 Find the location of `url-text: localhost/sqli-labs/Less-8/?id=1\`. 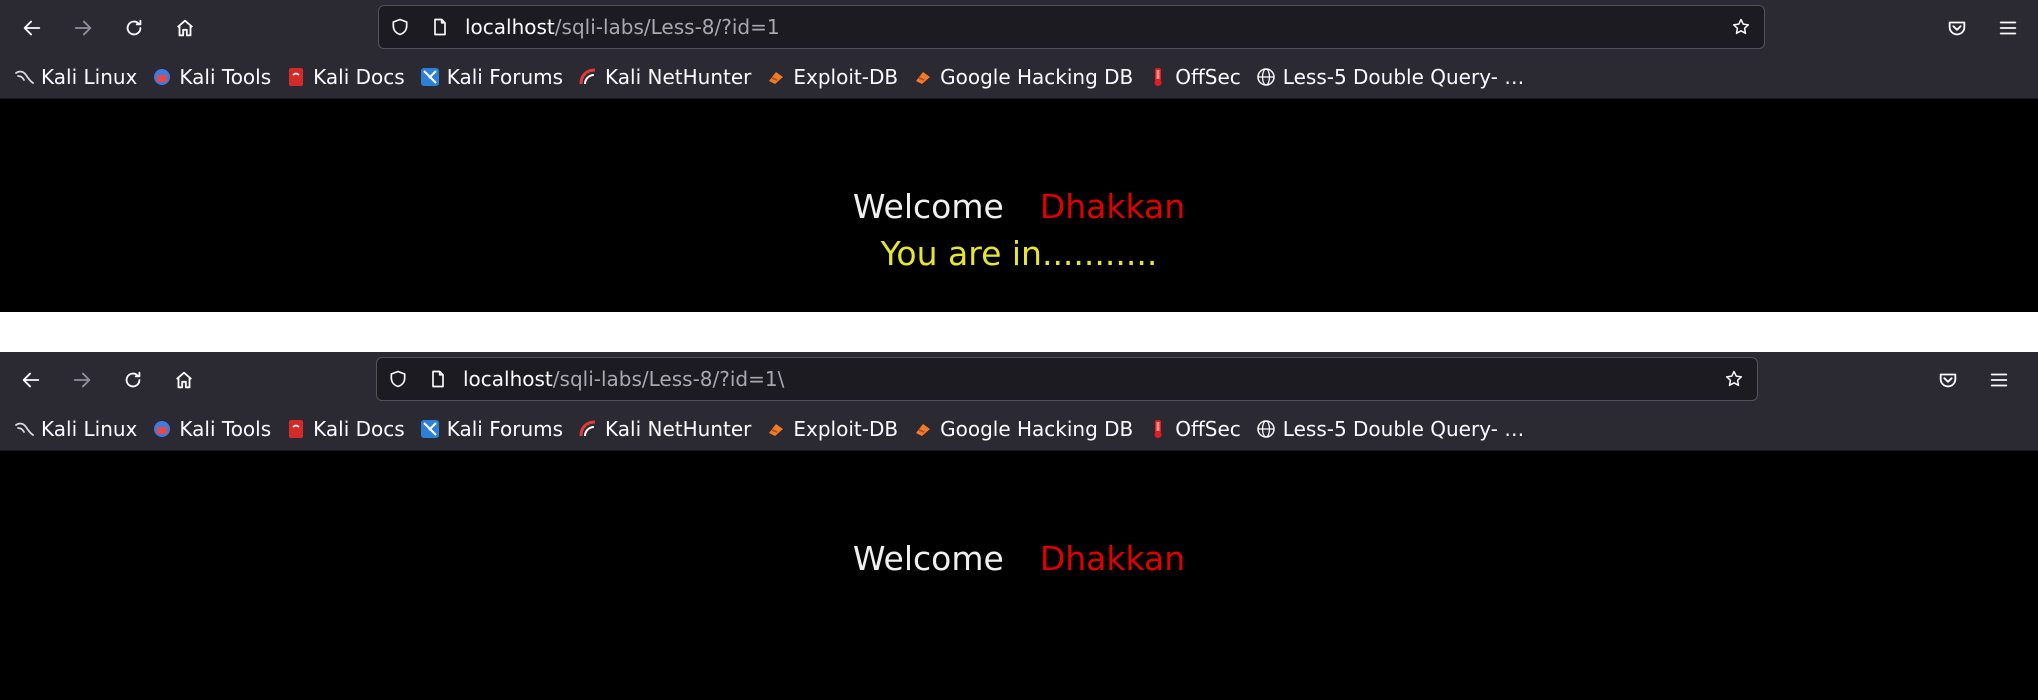

url-text: localhost/sqli-labs/Less-8/?id=1\ is located at coordinates (623, 379).